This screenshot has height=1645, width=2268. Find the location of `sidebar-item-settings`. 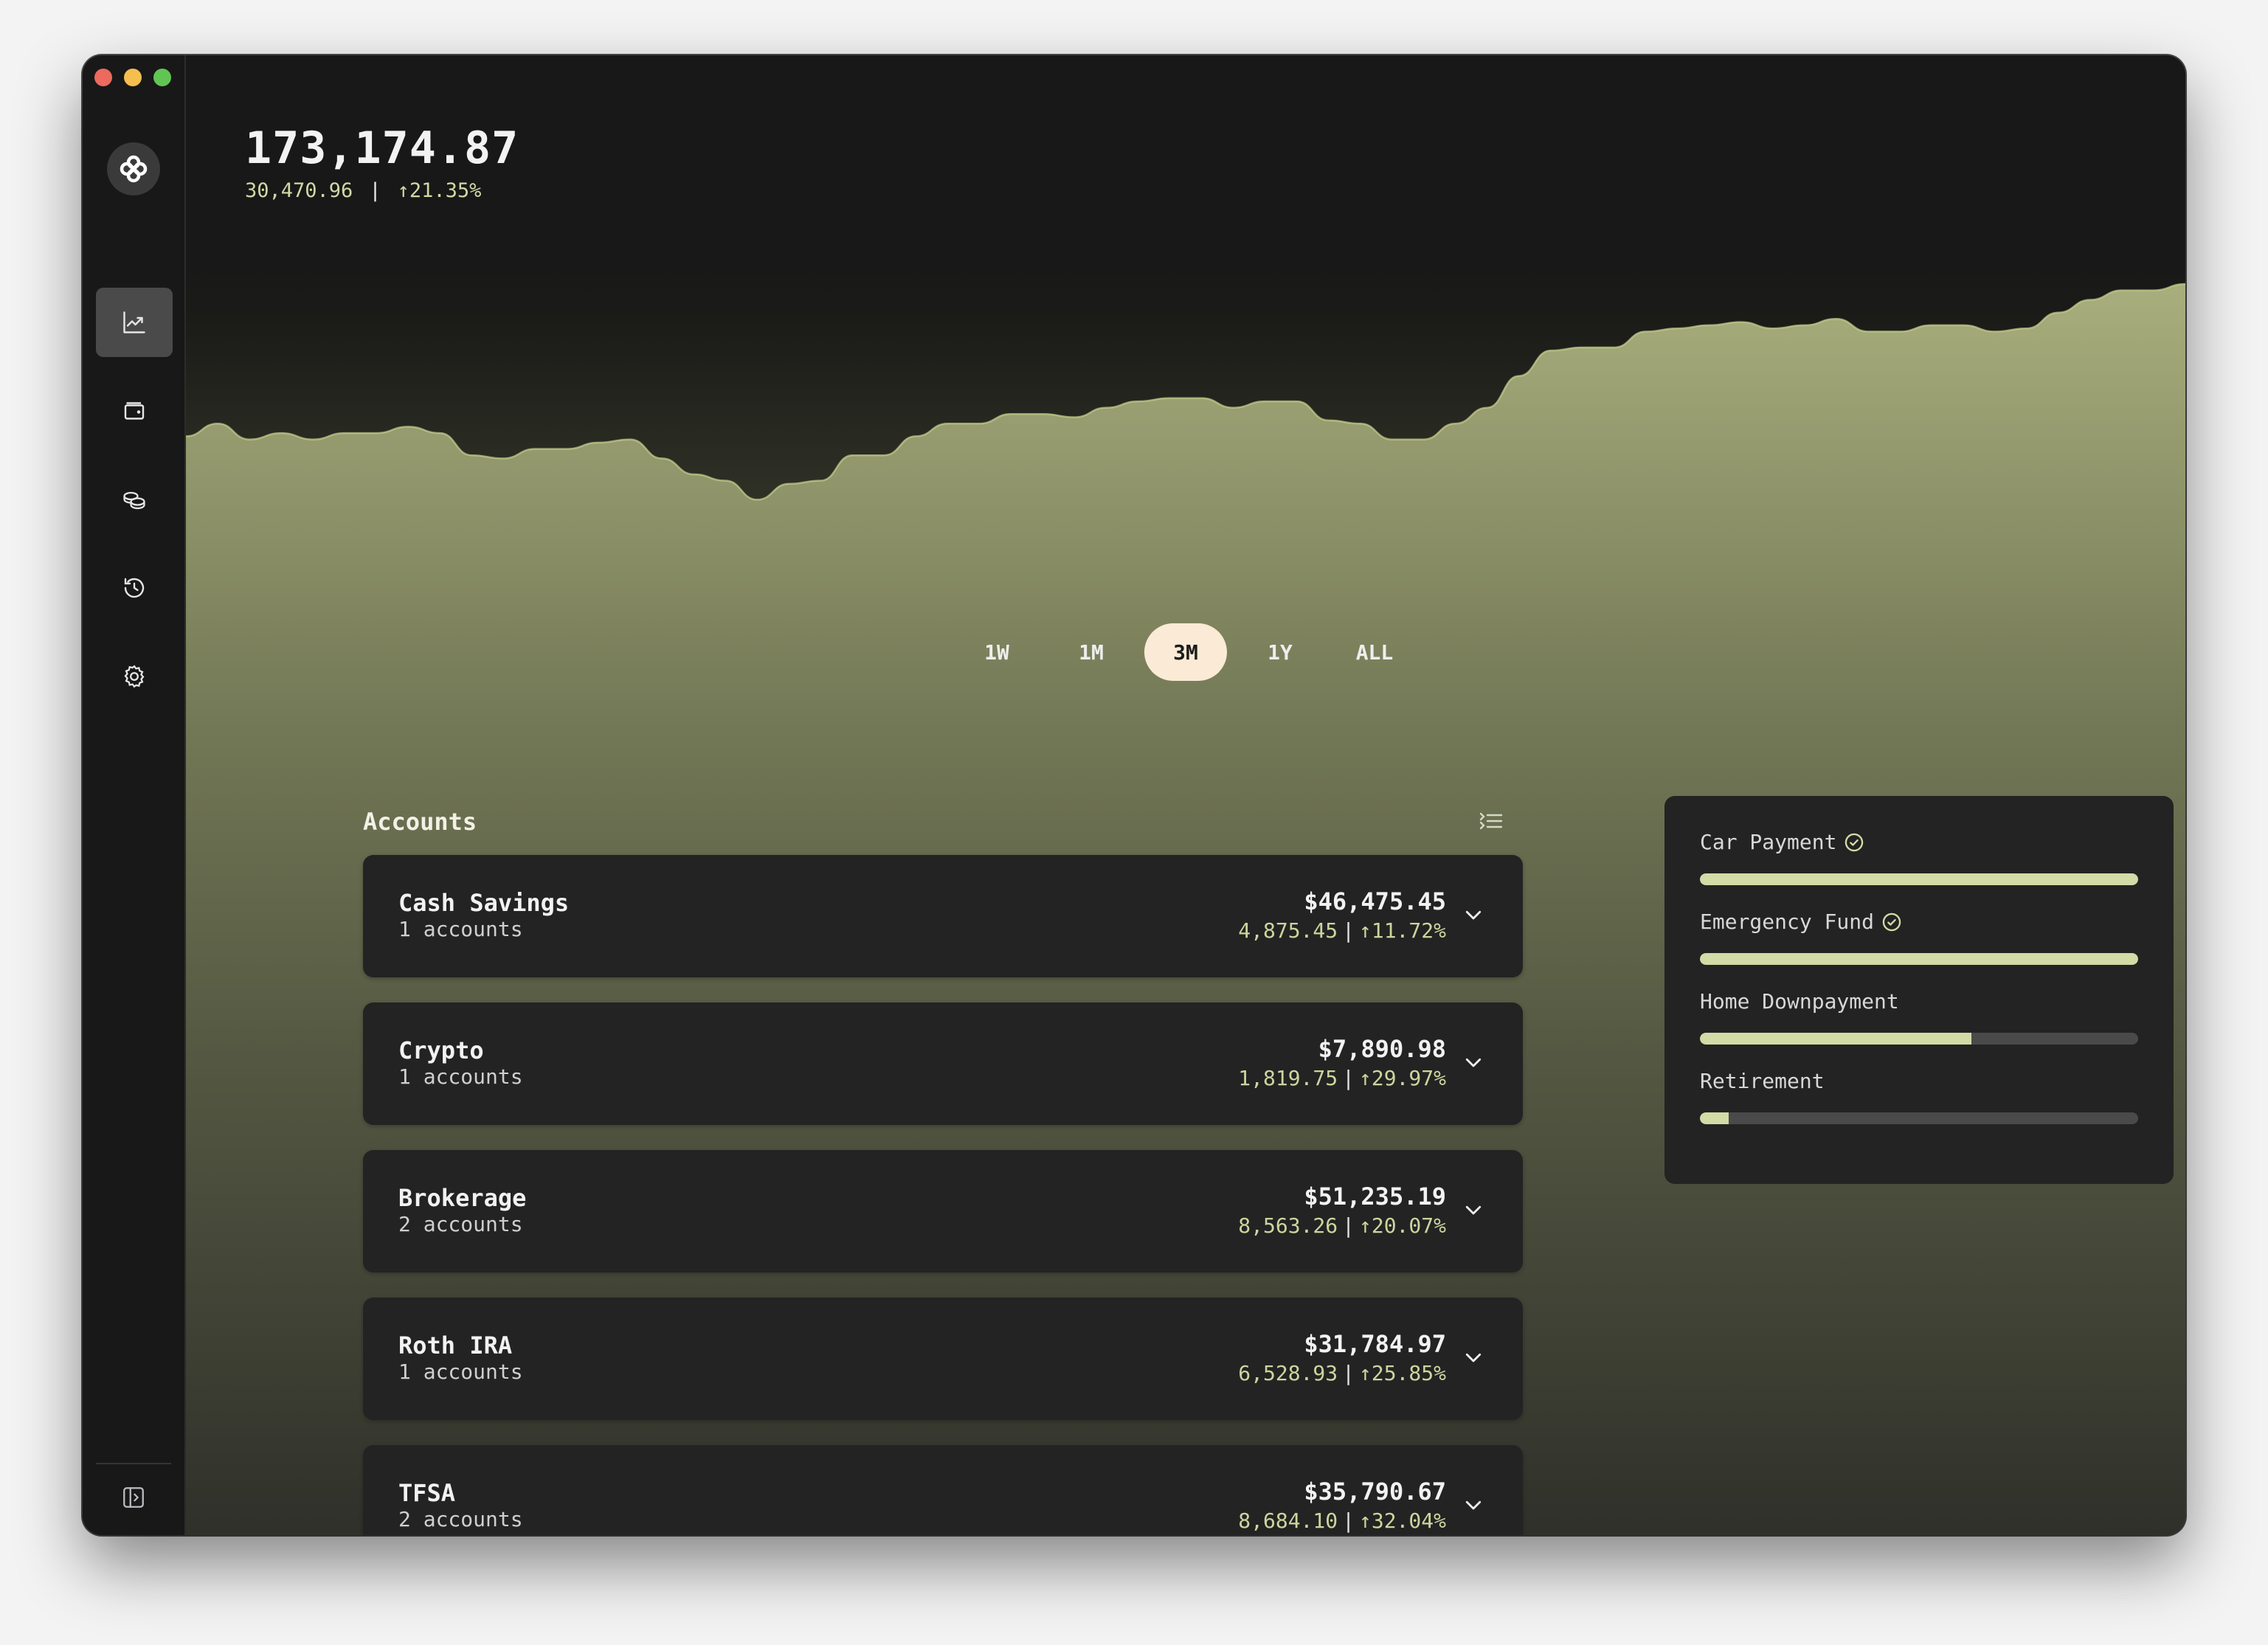

sidebar-item-settings is located at coordinates (134, 676).